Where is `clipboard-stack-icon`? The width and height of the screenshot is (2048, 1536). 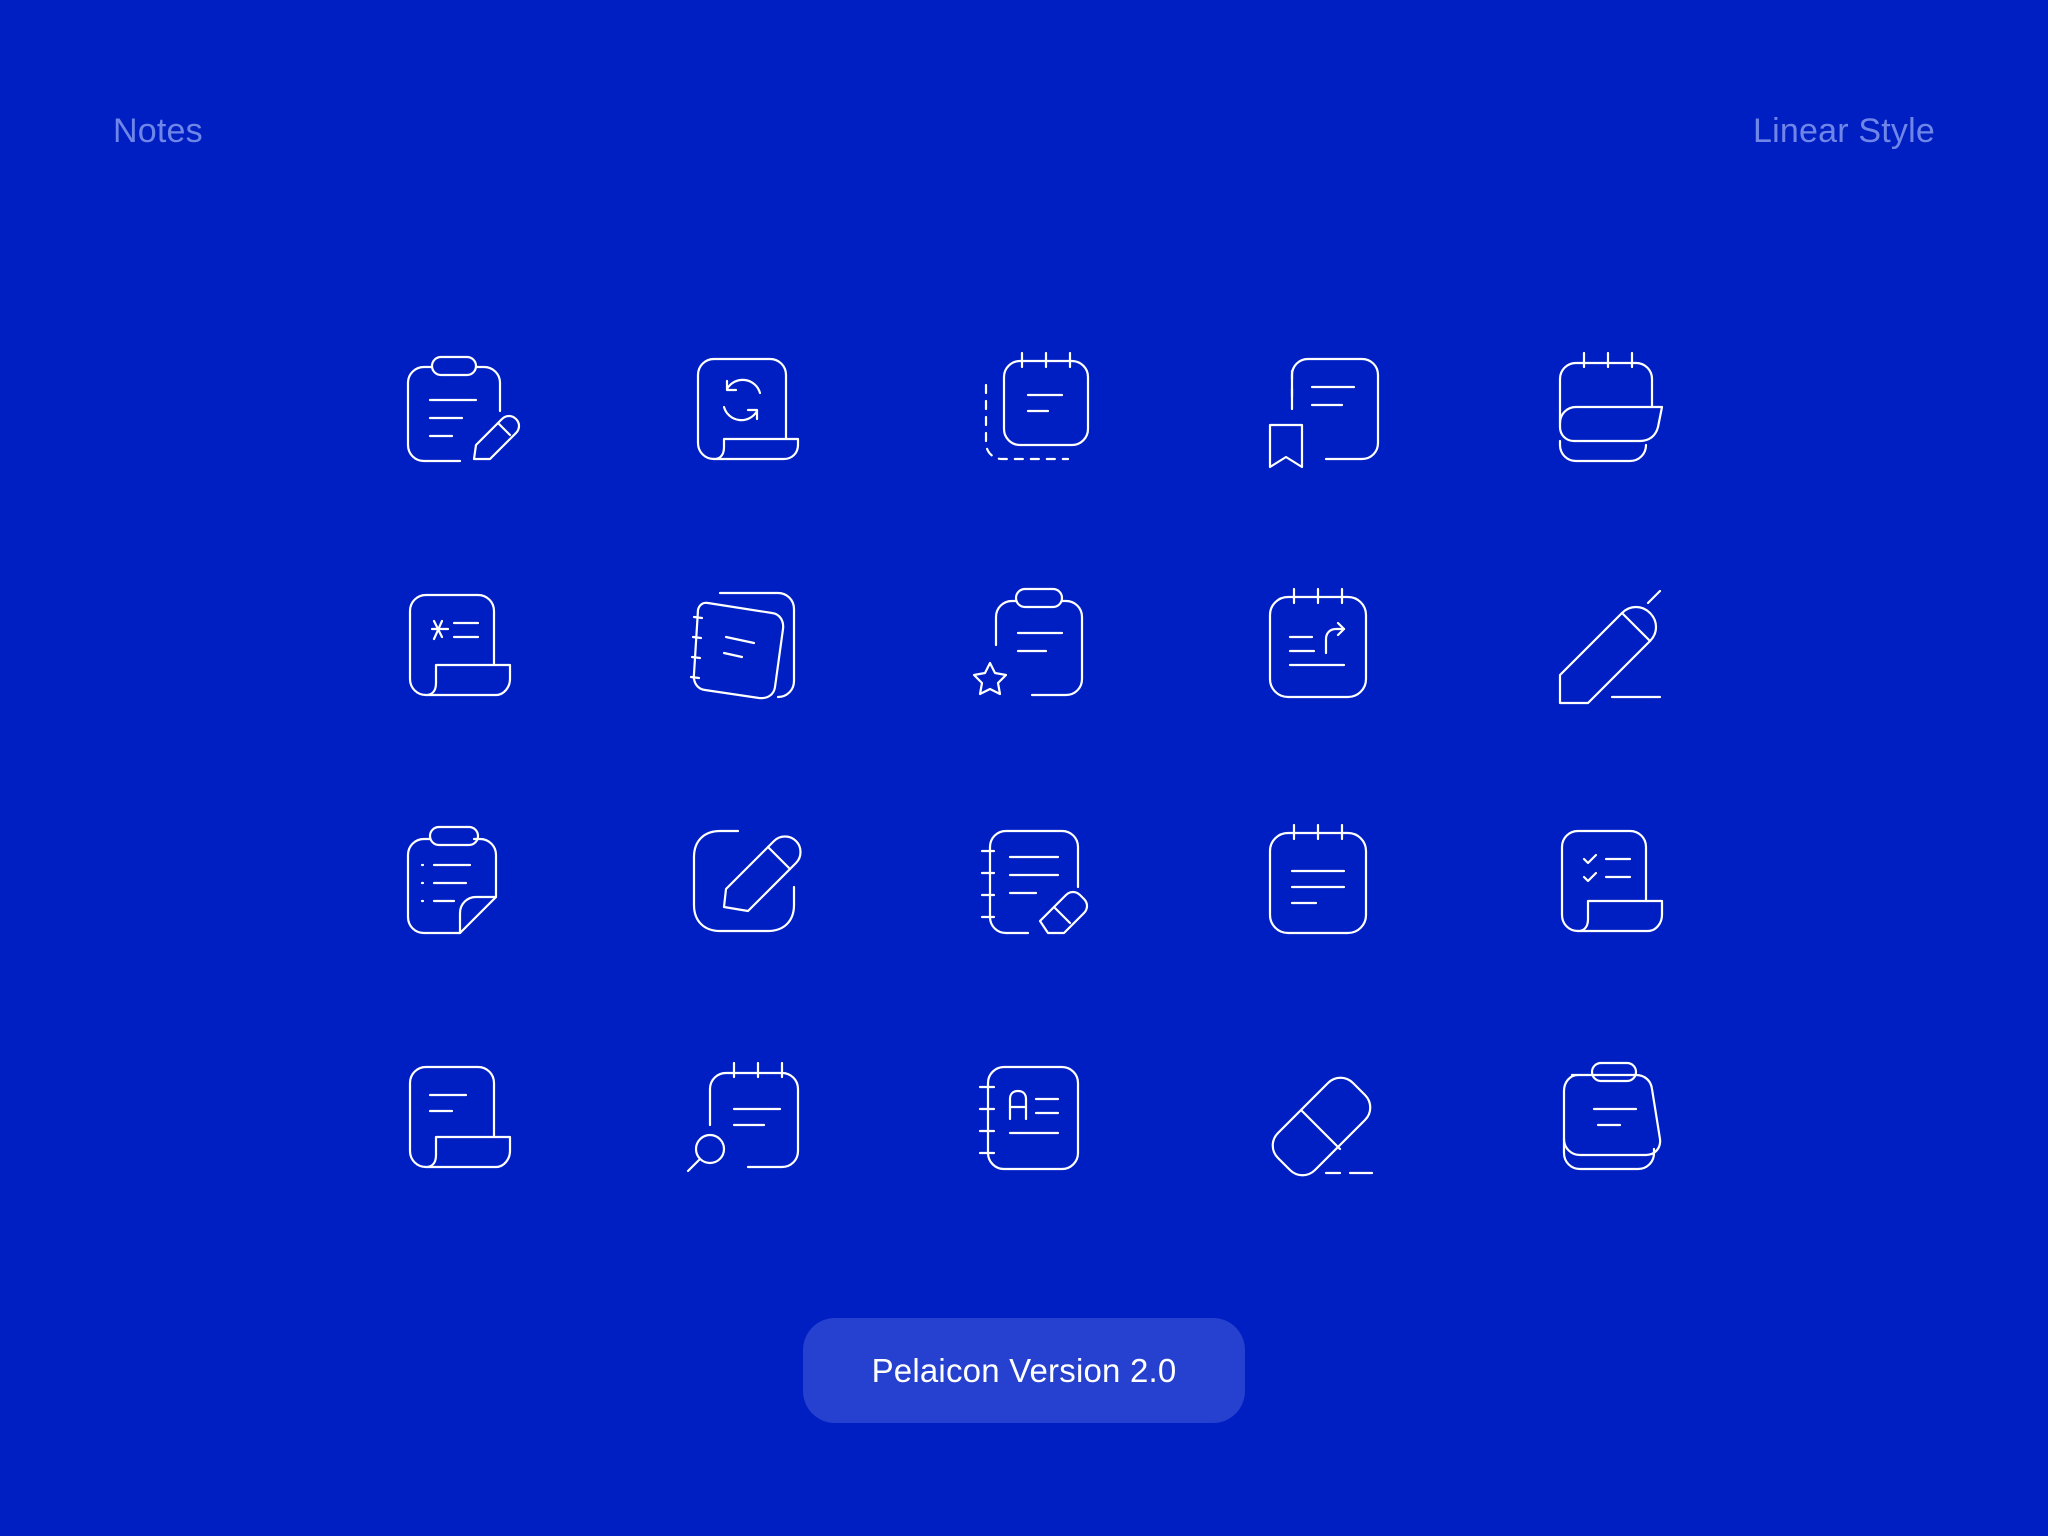
clipboard-stack-icon is located at coordinates (1606, 1117).